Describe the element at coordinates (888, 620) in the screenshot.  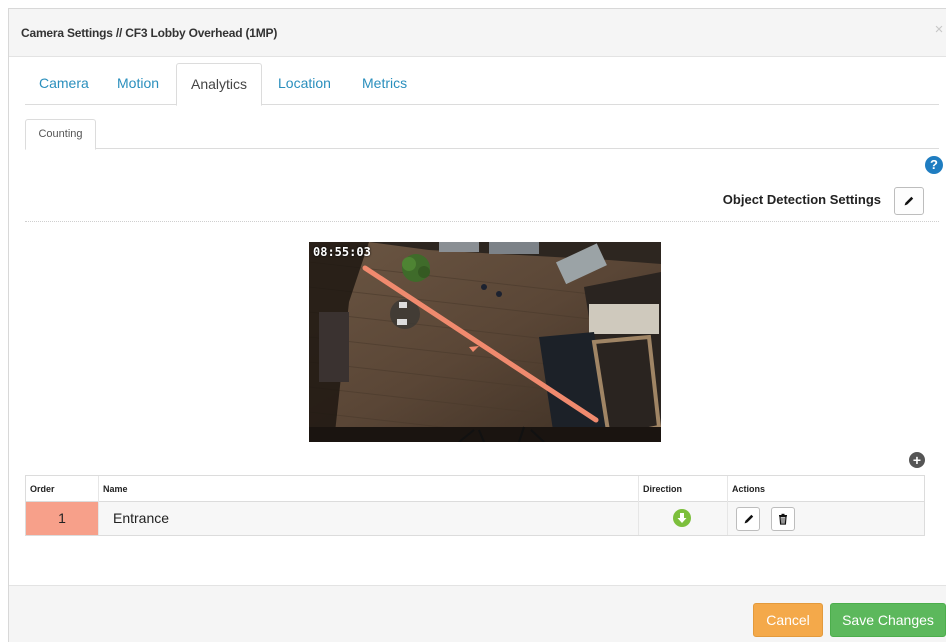
I see `save-changes-button: Save Changes` at that location.